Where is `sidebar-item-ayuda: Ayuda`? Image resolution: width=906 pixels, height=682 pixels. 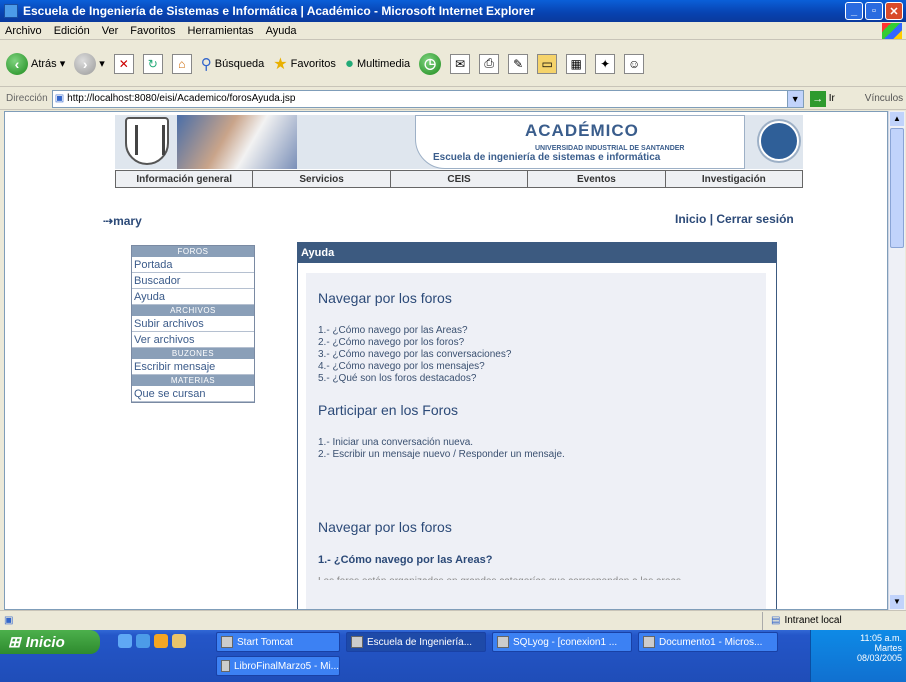 sidebar-item-ayuda: Ayuda is located at coordinates (193, 297).